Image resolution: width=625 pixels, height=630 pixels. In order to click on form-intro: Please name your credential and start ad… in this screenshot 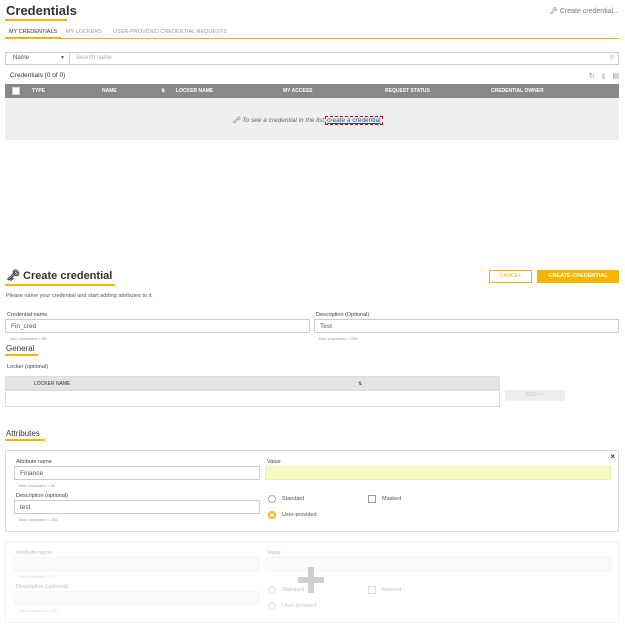, I will do `click(79, 296)`.